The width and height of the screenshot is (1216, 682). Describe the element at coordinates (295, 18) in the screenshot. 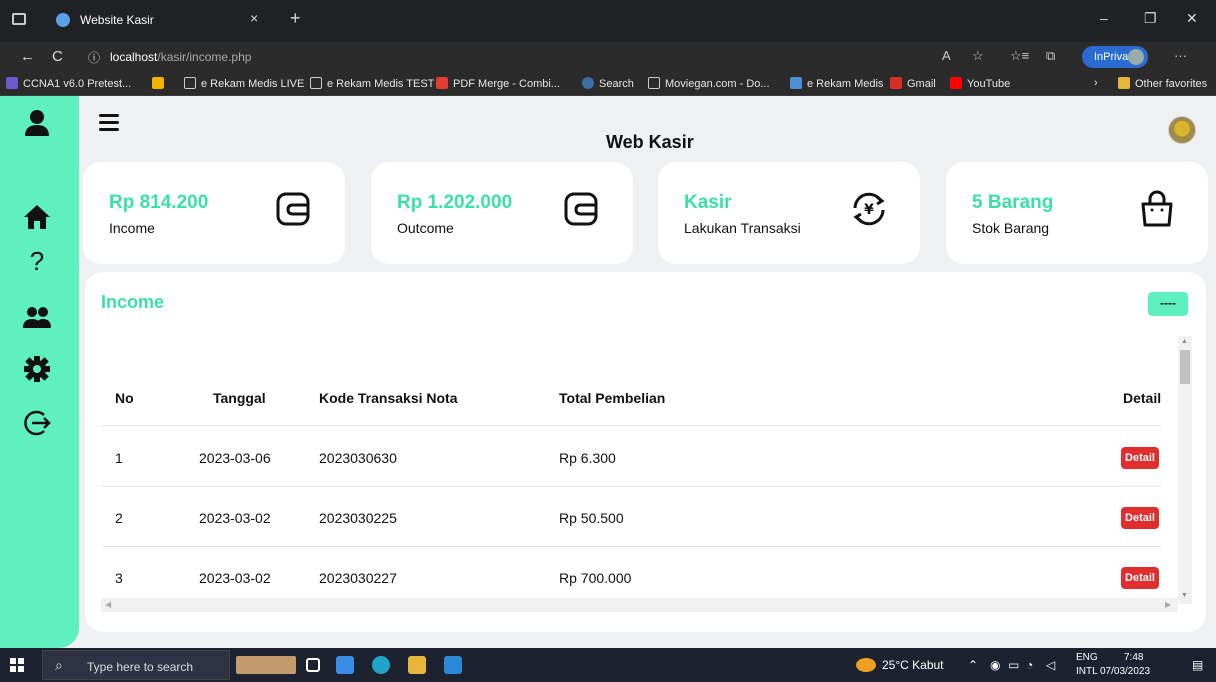

I see `new-tab-button: +` at that location.